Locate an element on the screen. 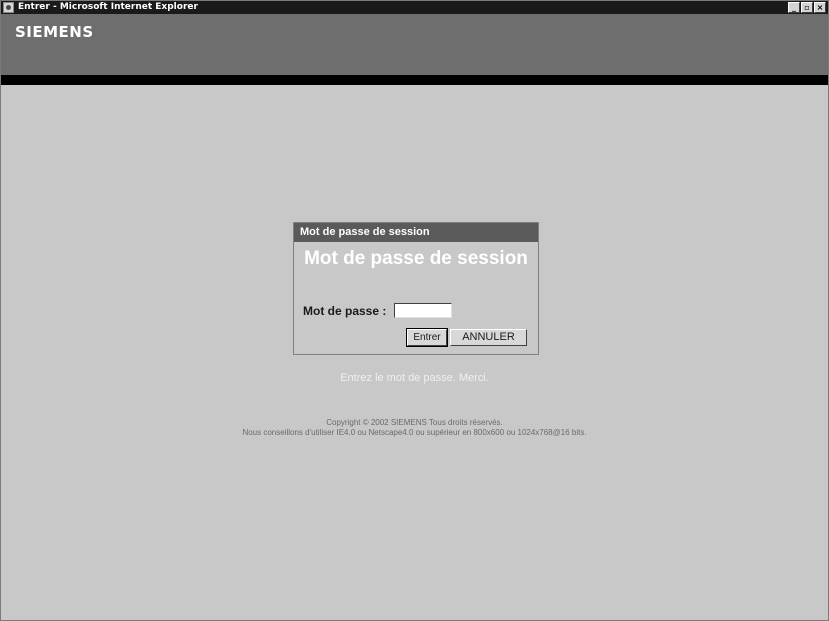 This screenshot has width=829, height=621. window-controls: _ ▫ × is located at coordinates (806, 7).